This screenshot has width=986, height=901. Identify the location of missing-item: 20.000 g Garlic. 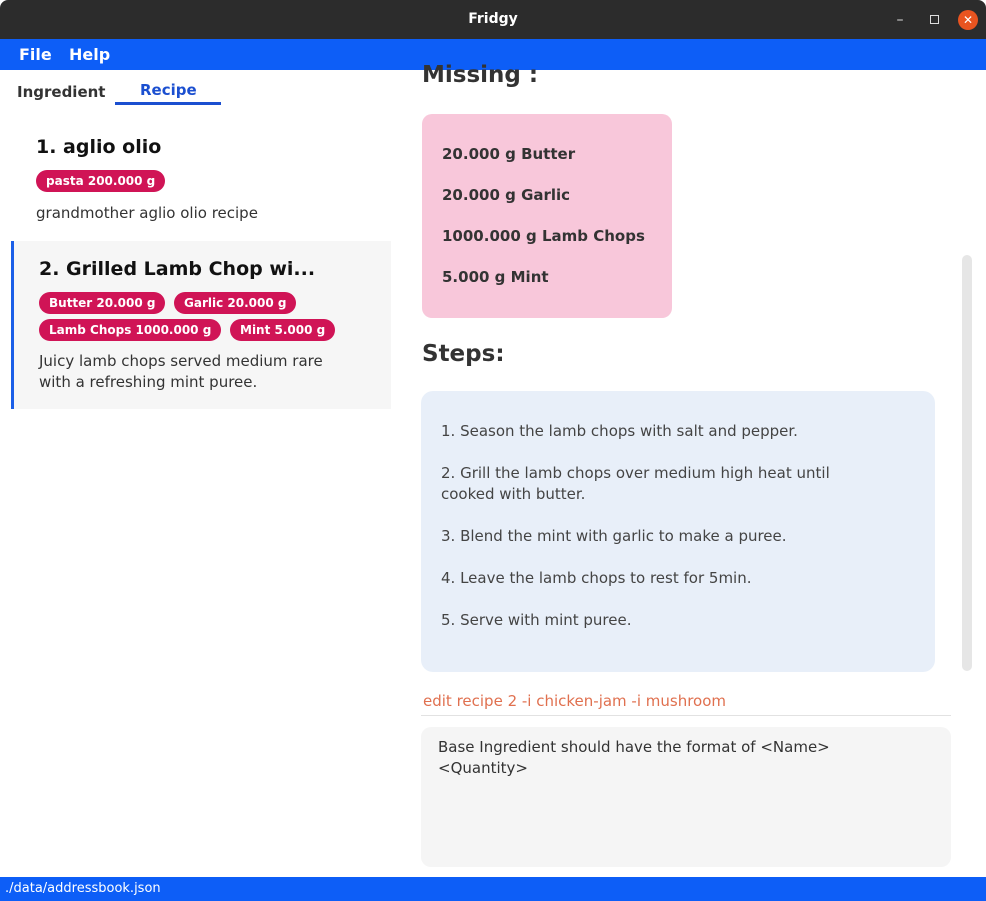
(506, 195).